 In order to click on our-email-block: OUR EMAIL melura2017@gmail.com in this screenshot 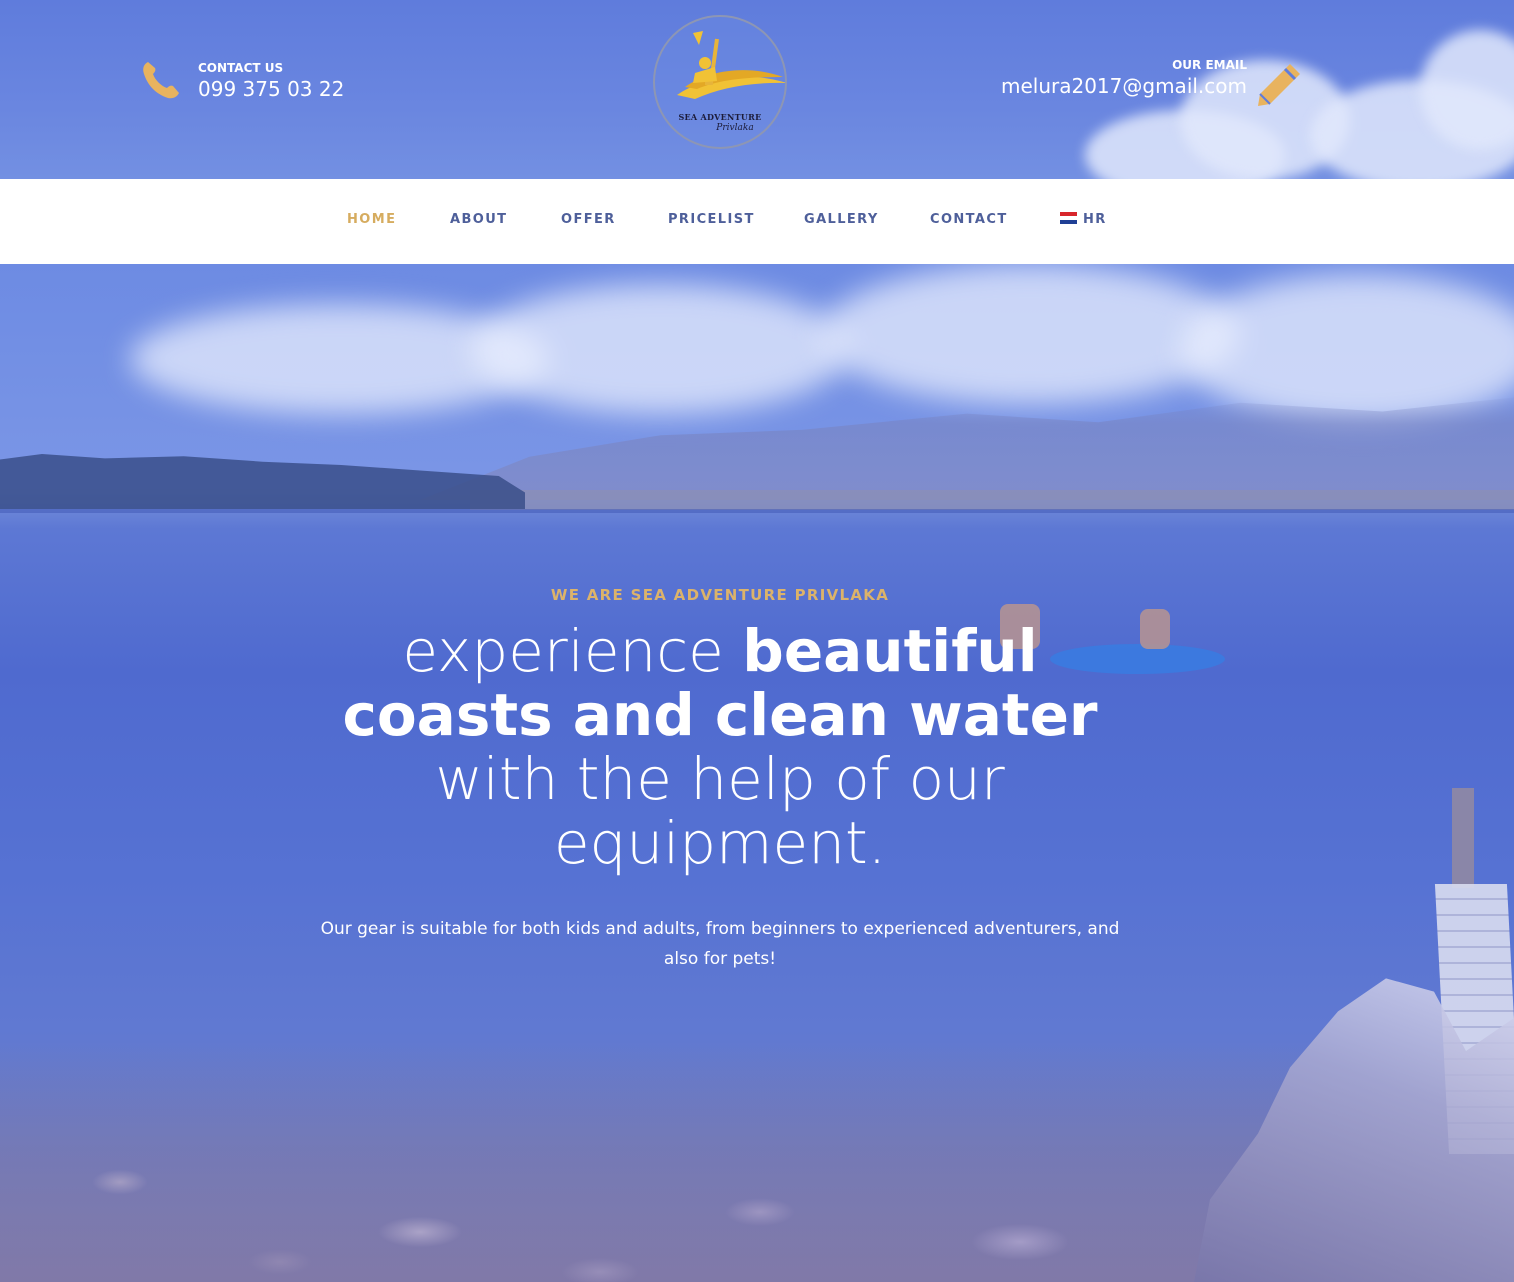, I will do `click(1124, 78)`.